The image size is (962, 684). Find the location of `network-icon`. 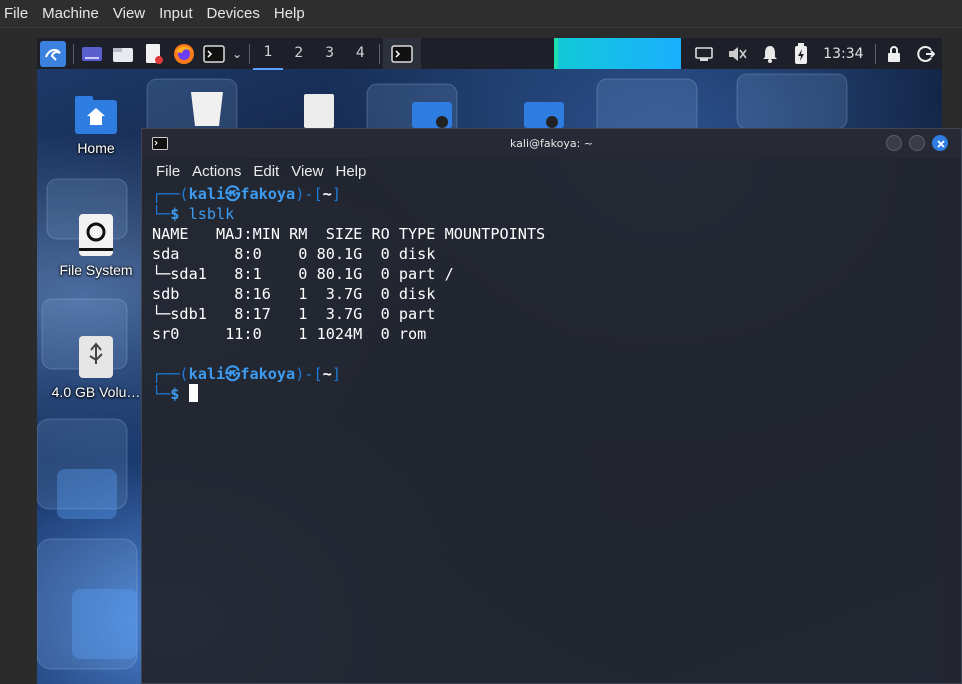

network-icon is located at coordinates (703, 53).